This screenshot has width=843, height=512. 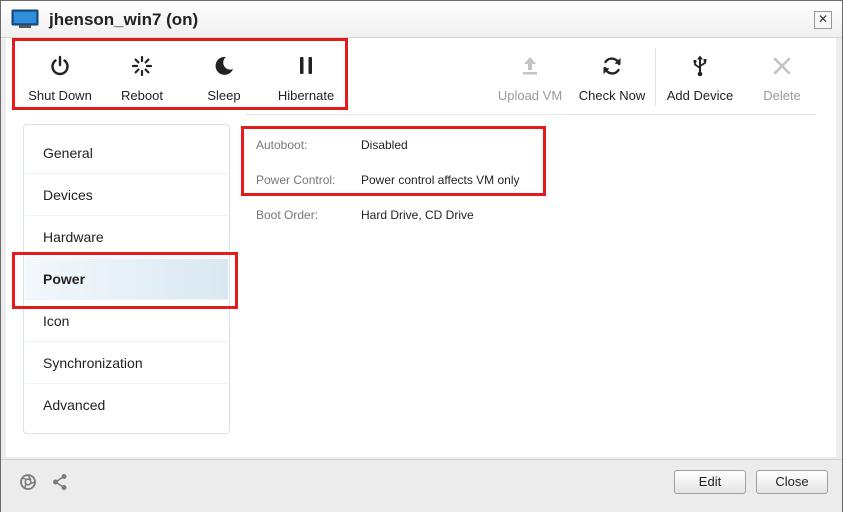 I want to click on sidebar-item-power: Power, so click(x=126, y=279).